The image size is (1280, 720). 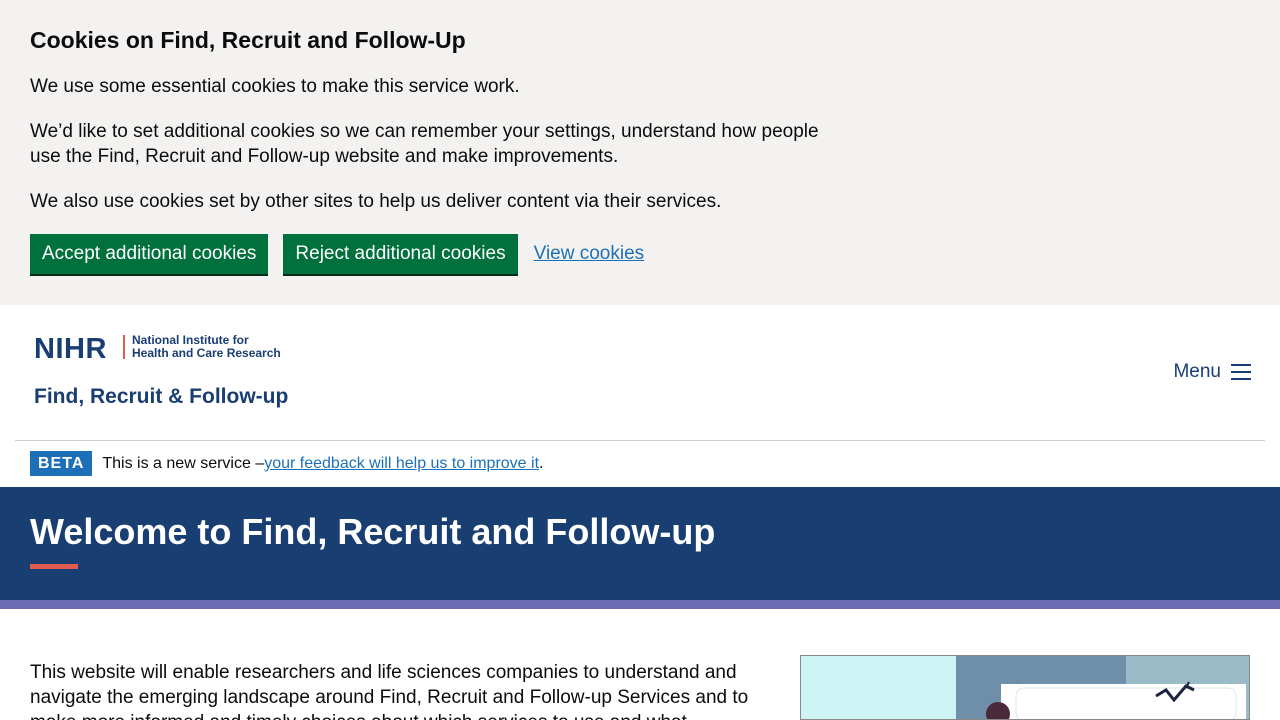 What do you see at coordinates (161, 396) in the screenshot?
I see `service-name: Find, Recruit & Follow-up` at bounding box center [161, 396].